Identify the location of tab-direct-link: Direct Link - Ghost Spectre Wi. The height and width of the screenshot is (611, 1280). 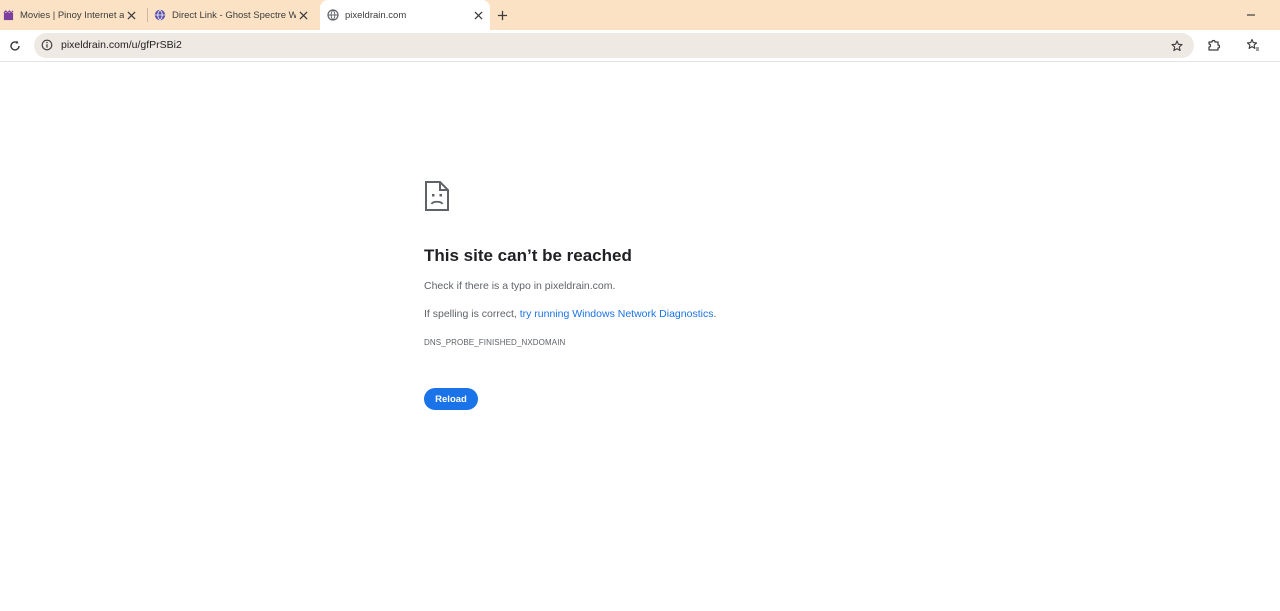
(232, 15).